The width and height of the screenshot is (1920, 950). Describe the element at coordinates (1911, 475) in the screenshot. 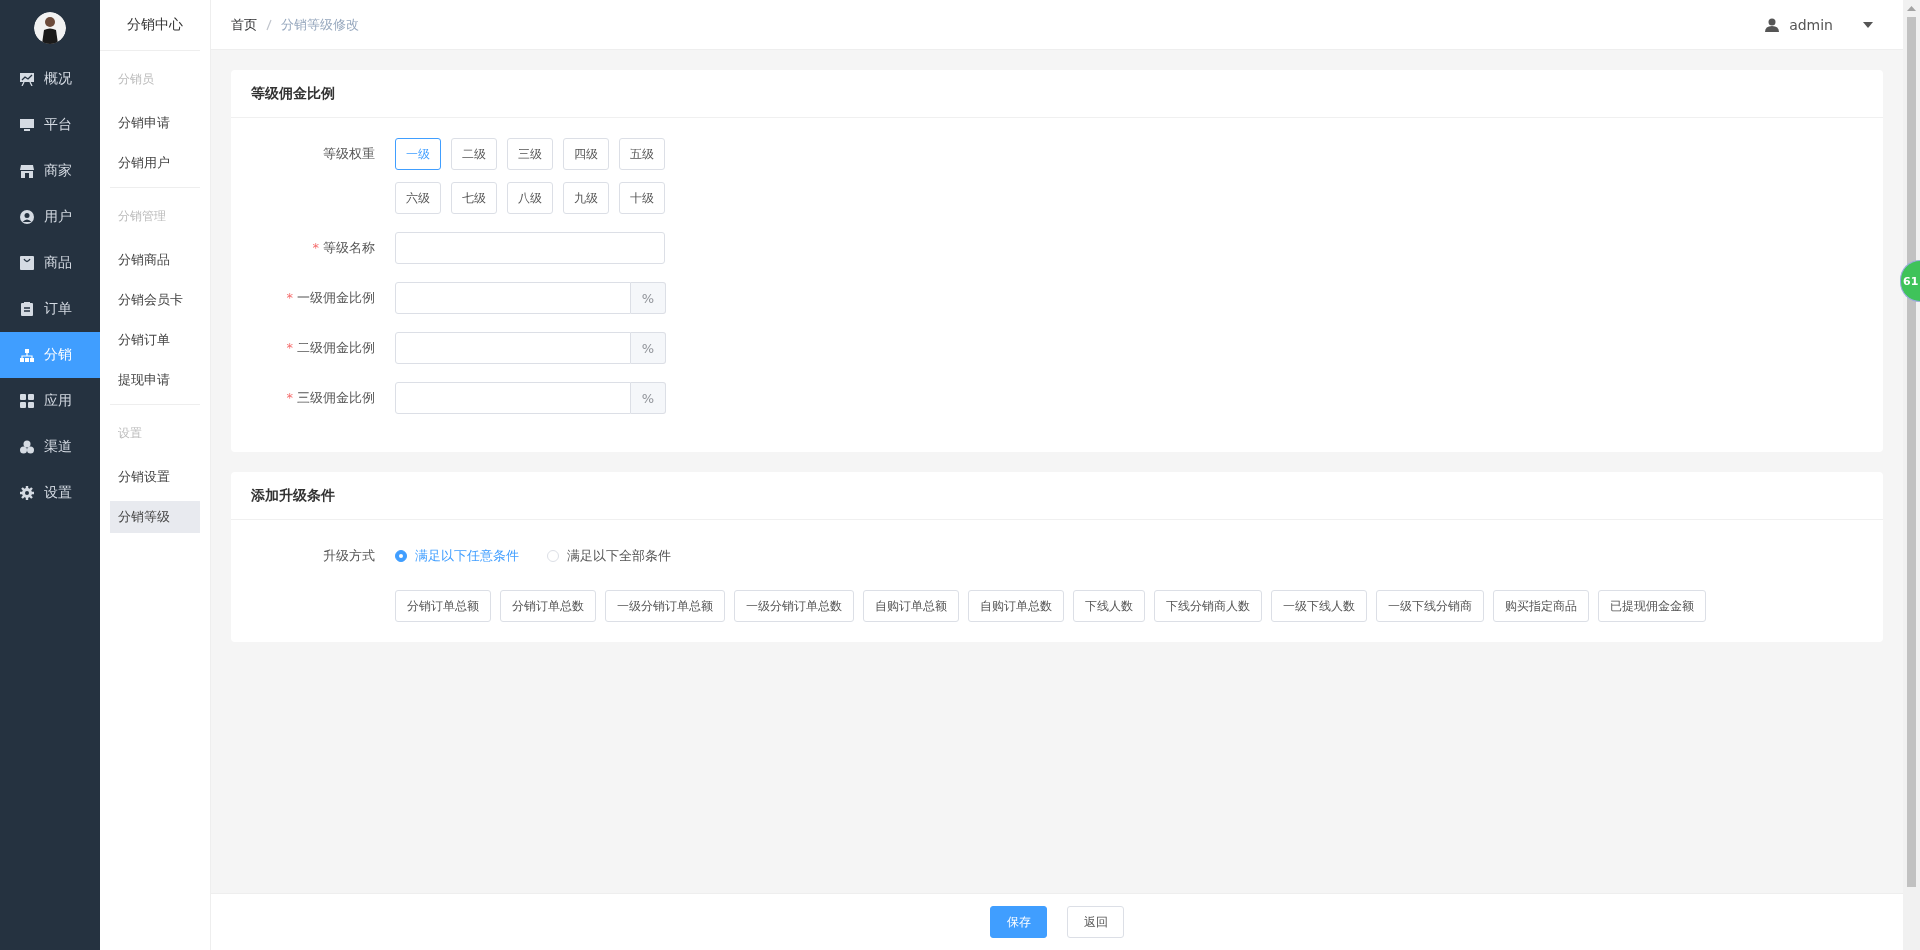

I see `scrollbar` at that location.